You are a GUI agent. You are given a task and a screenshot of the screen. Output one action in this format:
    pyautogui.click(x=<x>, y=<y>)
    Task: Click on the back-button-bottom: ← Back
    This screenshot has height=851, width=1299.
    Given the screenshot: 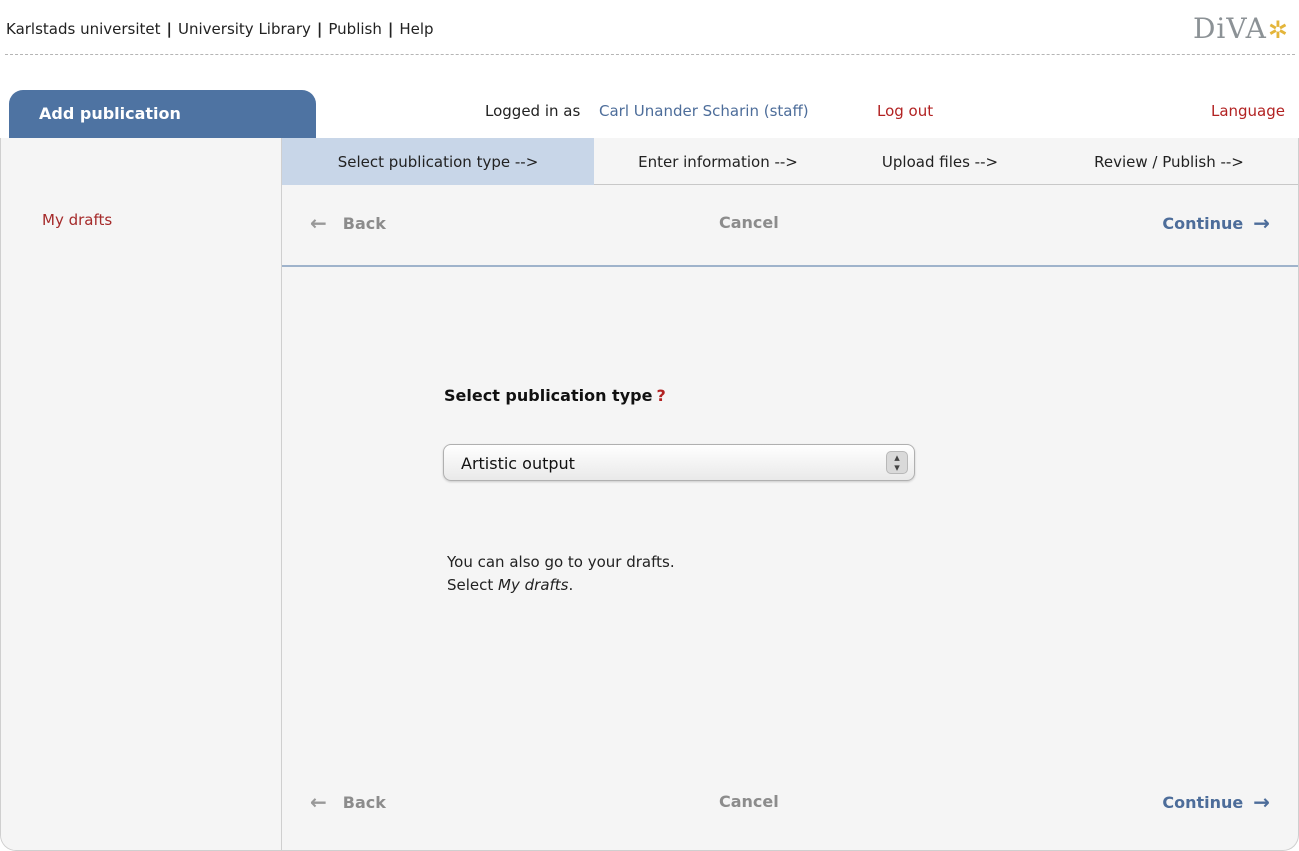 What is the action you would take?
    pyautogui.click(x=348, y=802)
    